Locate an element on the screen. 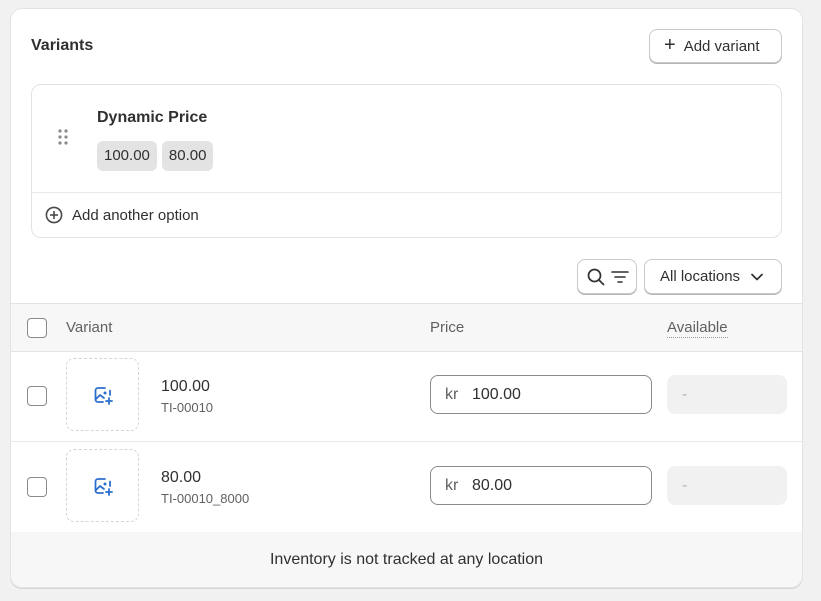  table-row: 100.00 TI-00010 kr 100.00 - is located at coordinates (406, 396).